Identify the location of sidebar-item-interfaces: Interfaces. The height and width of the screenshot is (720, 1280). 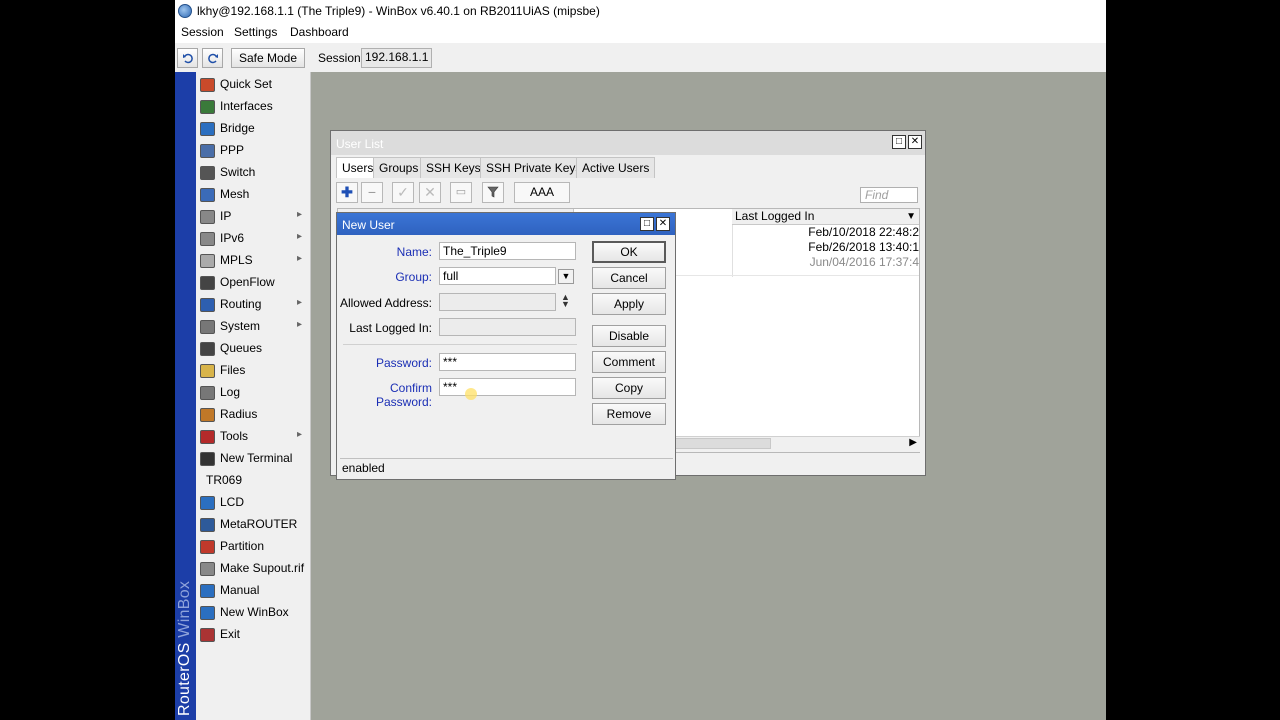
(253, 107).